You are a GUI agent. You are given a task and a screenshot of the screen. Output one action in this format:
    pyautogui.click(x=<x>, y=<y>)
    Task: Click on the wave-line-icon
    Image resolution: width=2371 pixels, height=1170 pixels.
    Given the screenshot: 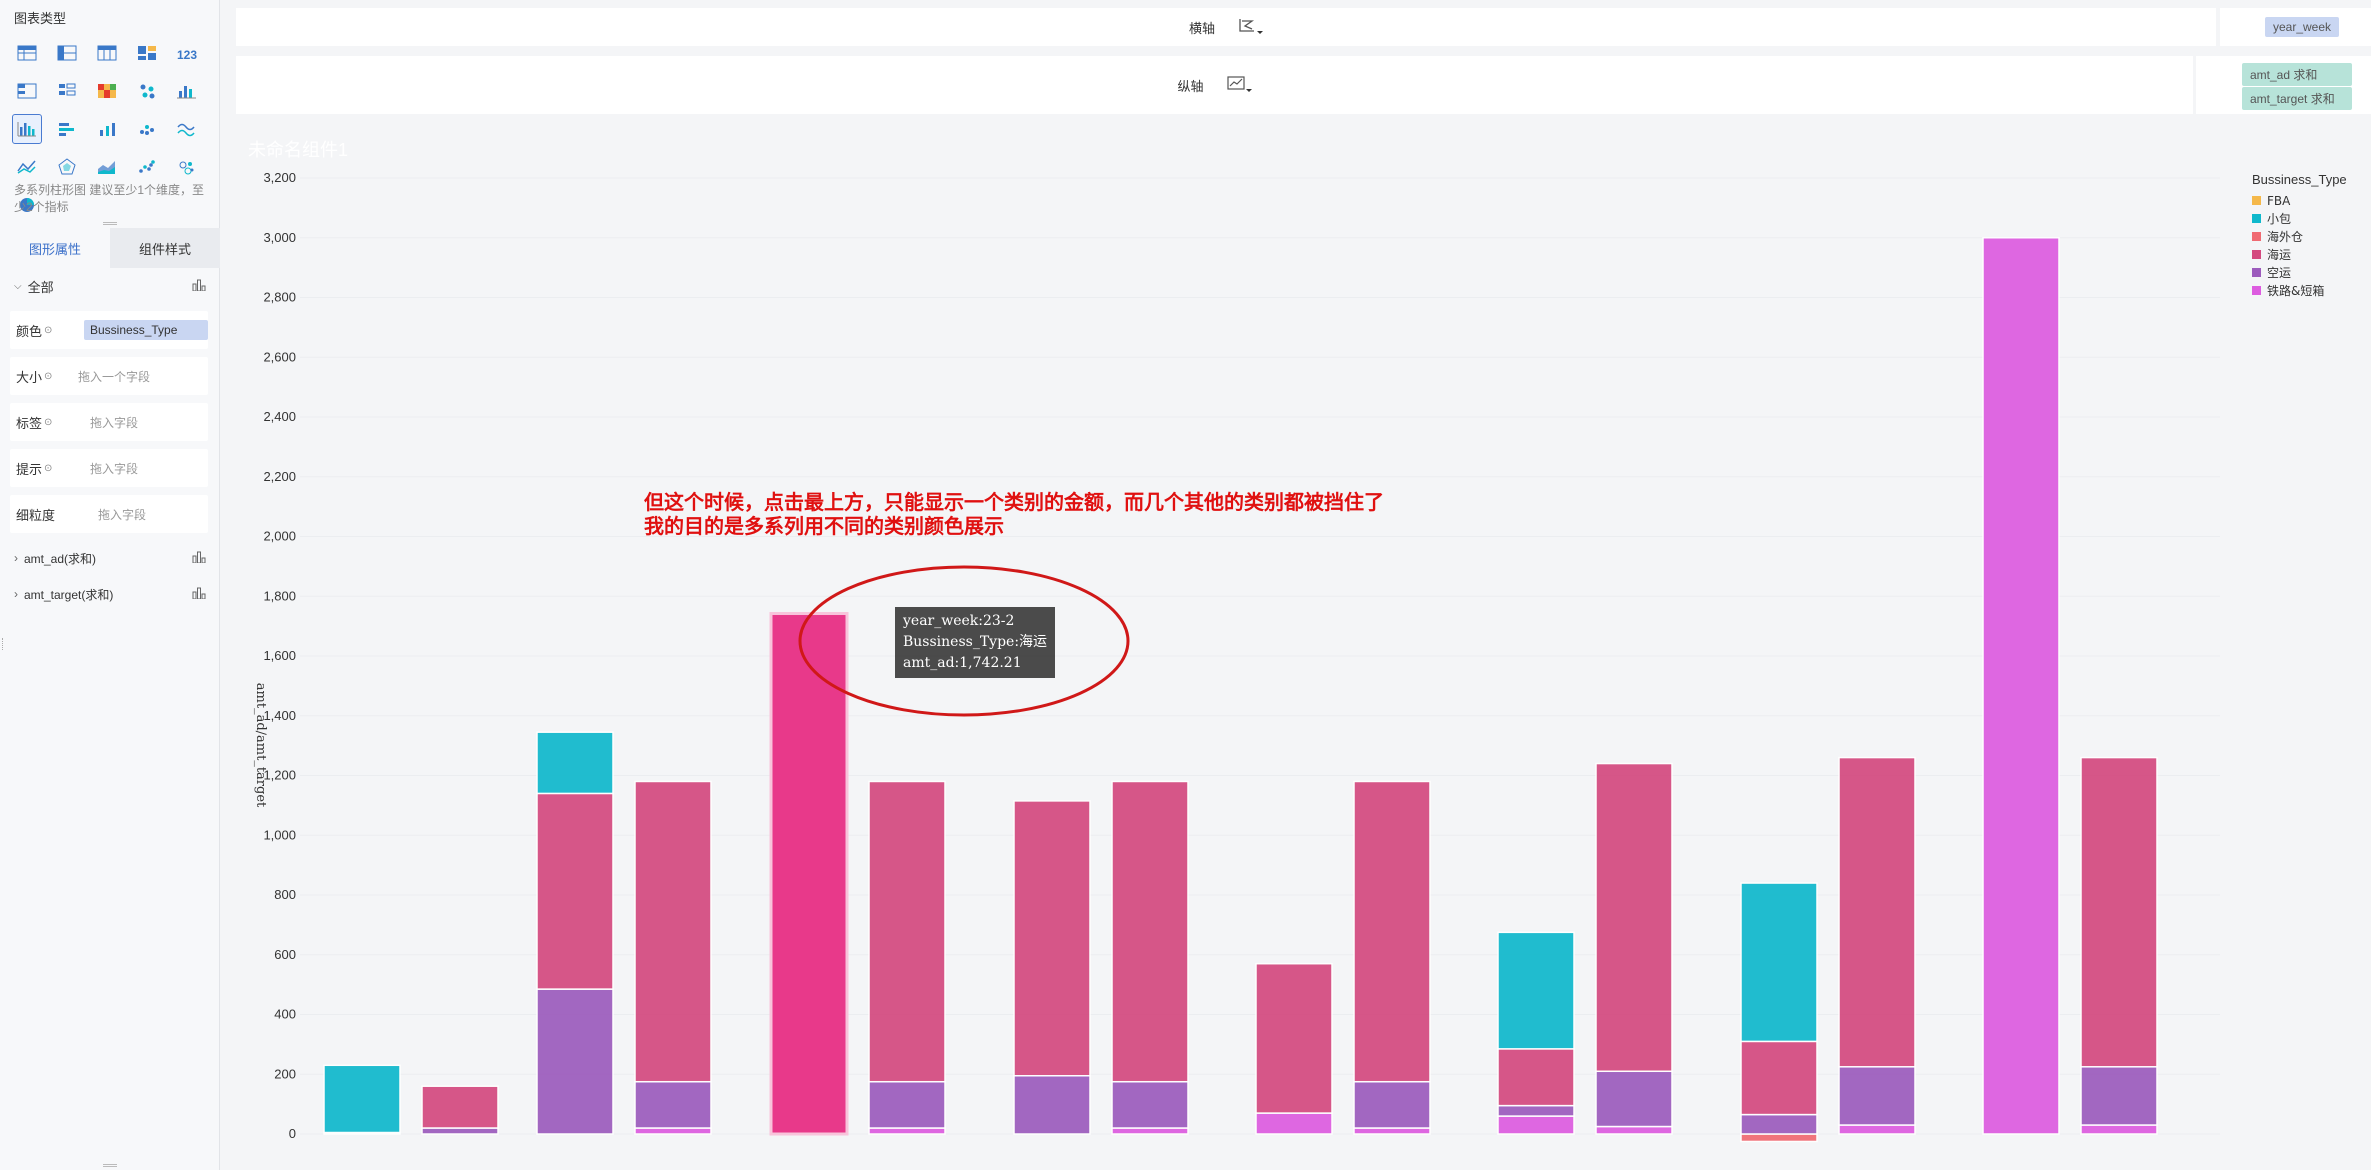 What is the action you would take?
    pyautogui.click(x=187, y=129)
    